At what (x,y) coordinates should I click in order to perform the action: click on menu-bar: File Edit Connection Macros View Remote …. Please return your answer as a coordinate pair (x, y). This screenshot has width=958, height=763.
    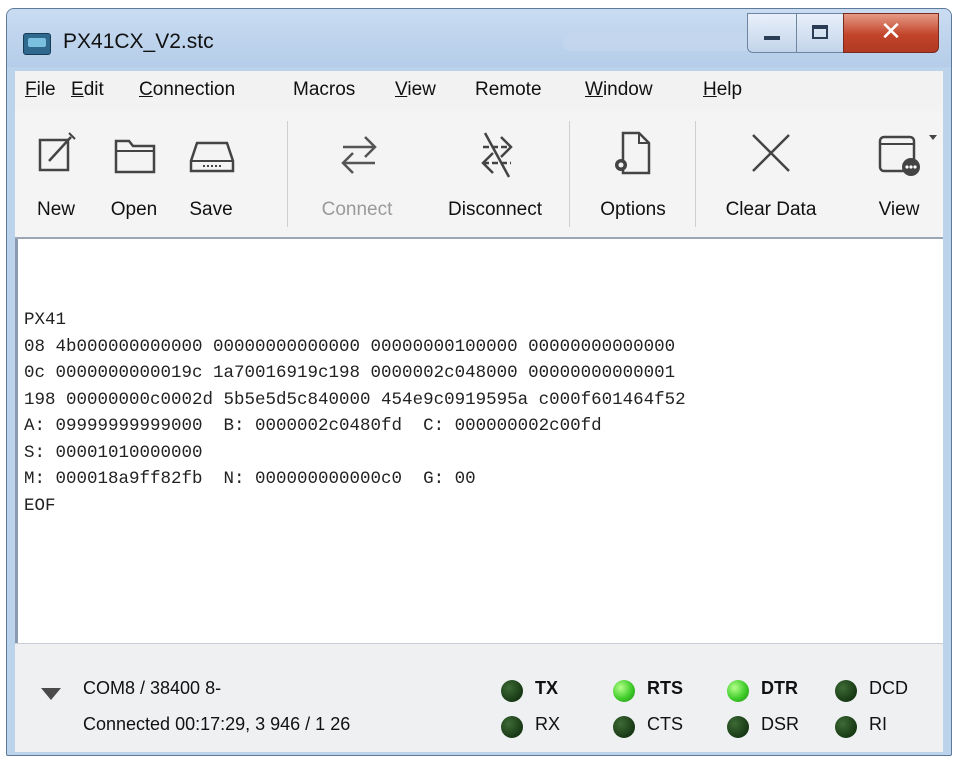
    Looking at the image, I should click on (479, 91).